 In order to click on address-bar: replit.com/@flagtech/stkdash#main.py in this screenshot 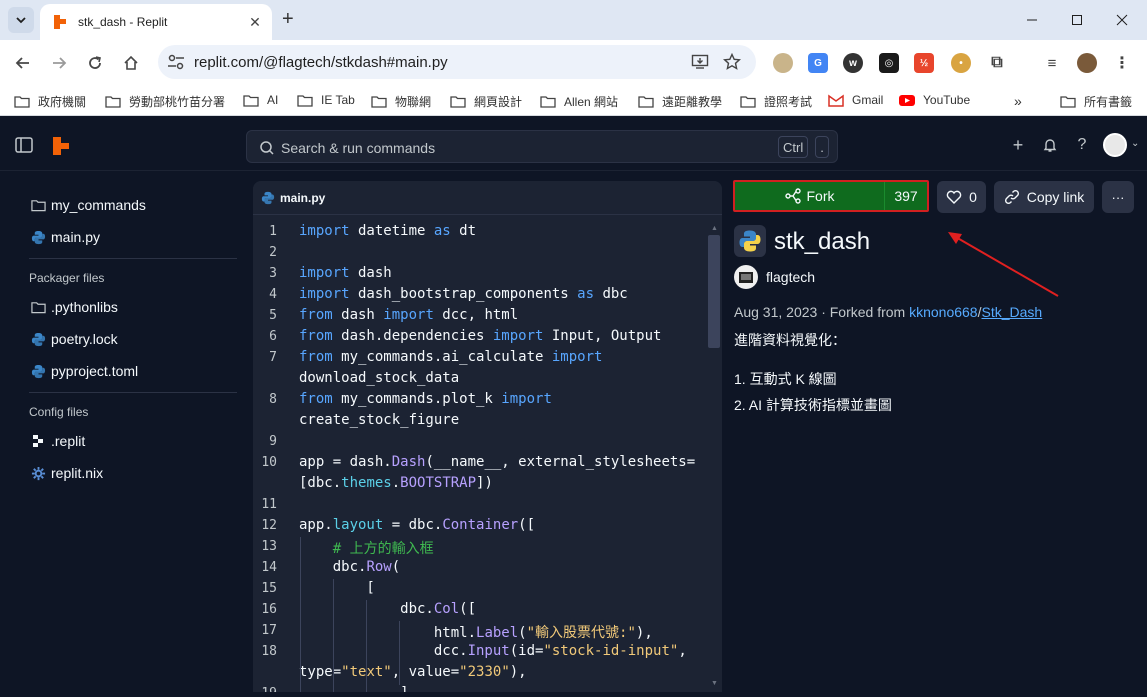, I will do `click(457, 62)`.